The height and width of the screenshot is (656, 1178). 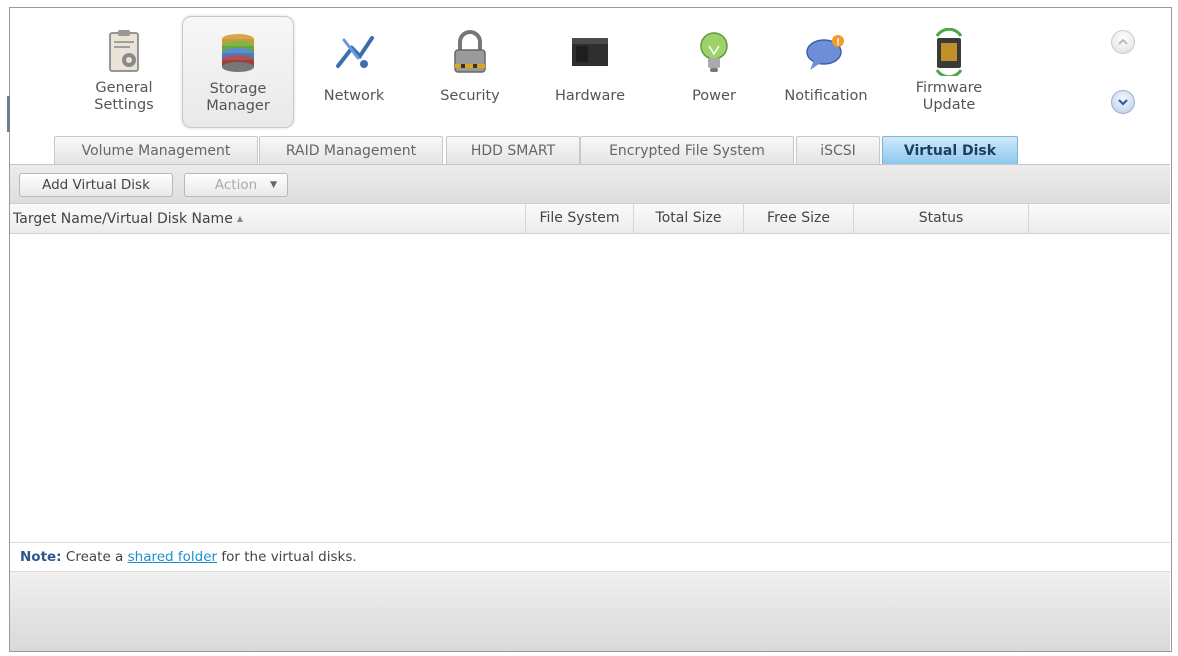 I want to click on menu-label: Notification, so click(x=826, y=96).